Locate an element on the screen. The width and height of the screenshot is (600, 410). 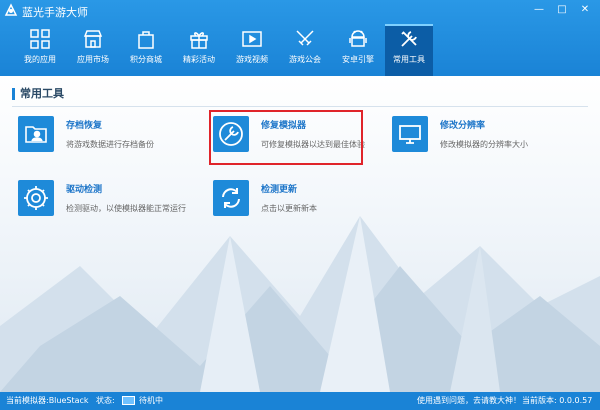
nav-common-tools: 常用工具 is located at coordinates (409, 50).